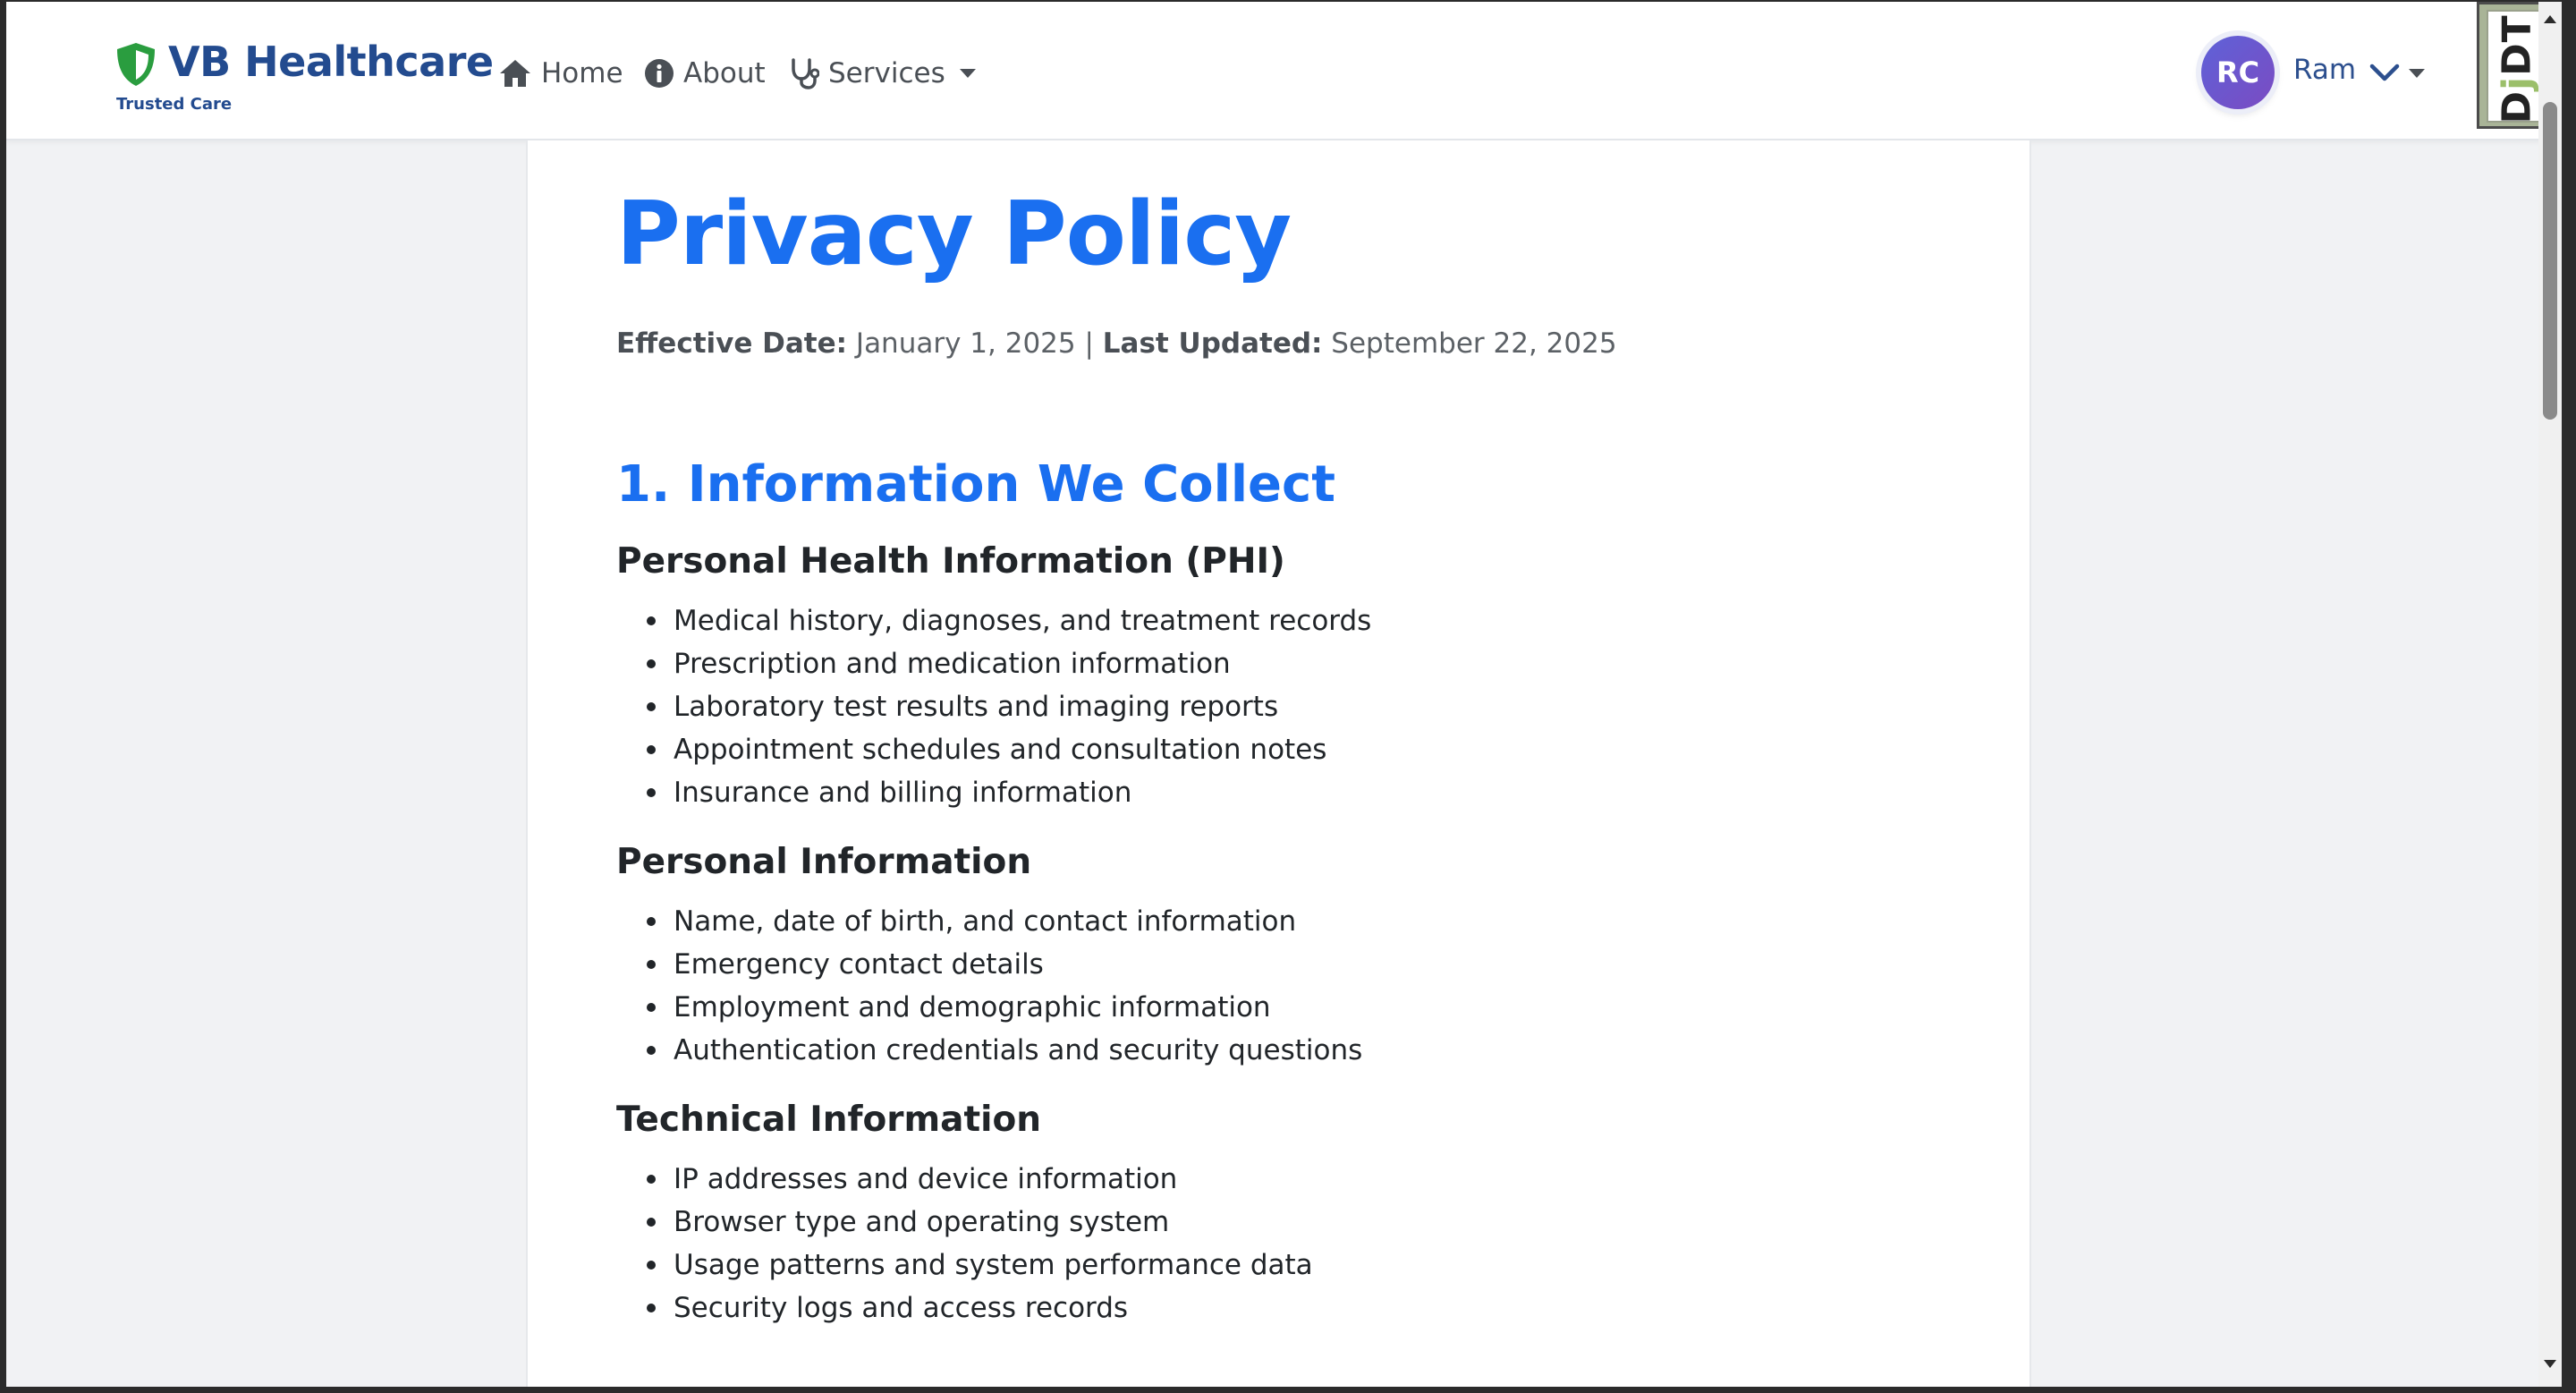 The width and height of the screenshot is (2576, 1393). What do you see at coordinates (136, 64) in the screenshot?
I see `shield-icon` at bounding box center [136, 64].